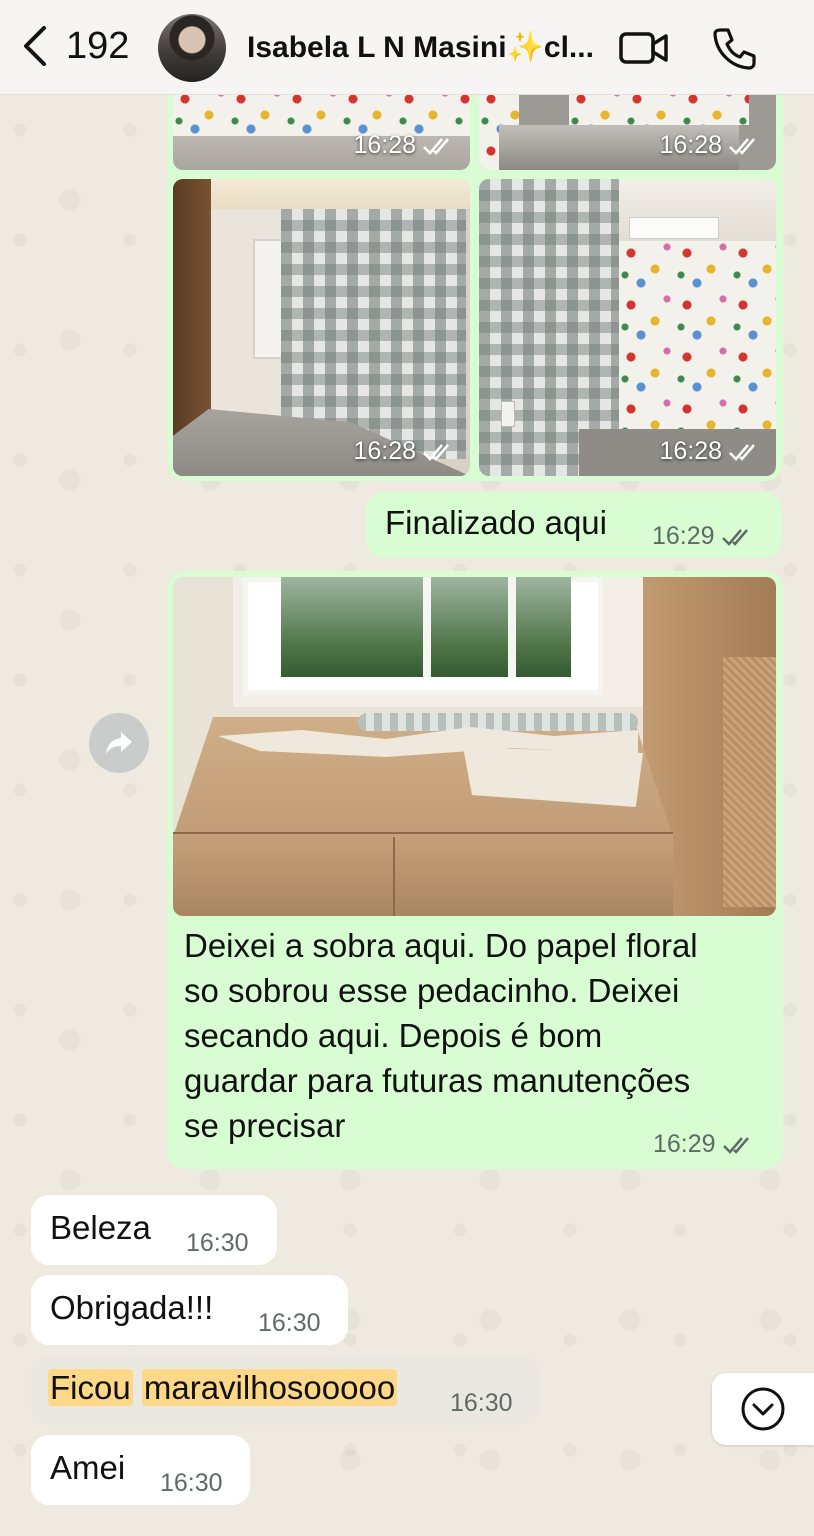 This screenshot has width=814, height=1536. Describe the element at coordinates (265, 1125) in the screenshot. I see `caption-line: se precisar` at that location.